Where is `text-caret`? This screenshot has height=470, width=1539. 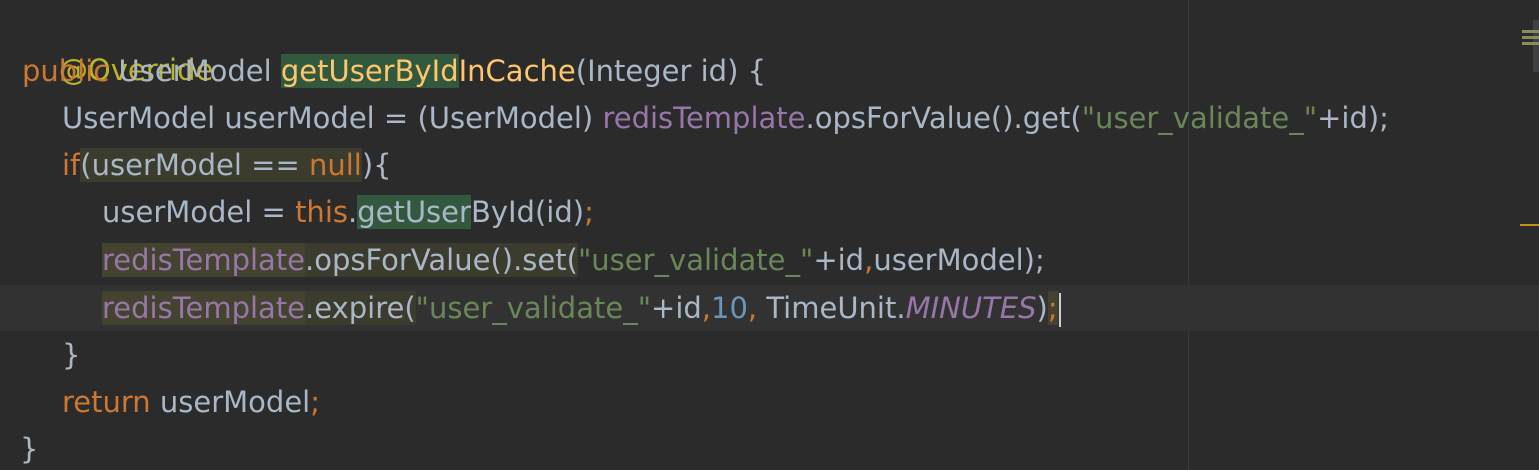 text-caret is located at coordinates (1059, 310).